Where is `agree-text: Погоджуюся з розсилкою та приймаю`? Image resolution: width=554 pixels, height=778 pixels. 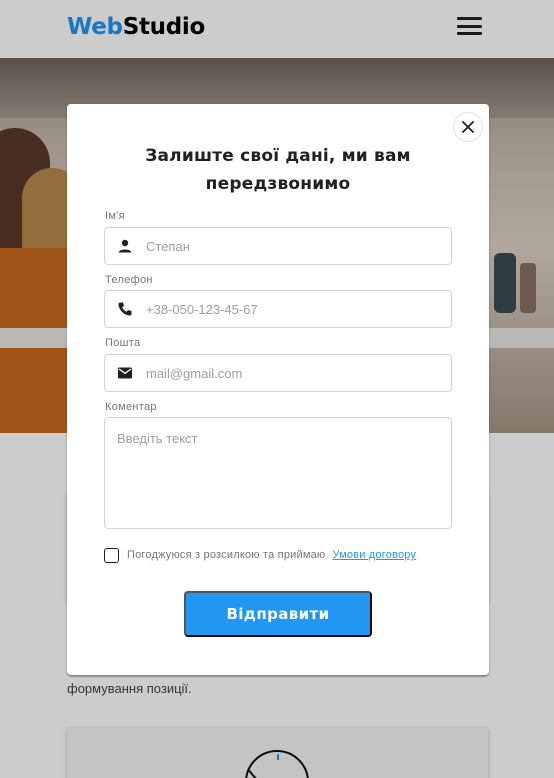 agree-text: Погоджуюся з розсилкою та приймаю is located at coordinates (226, 555).